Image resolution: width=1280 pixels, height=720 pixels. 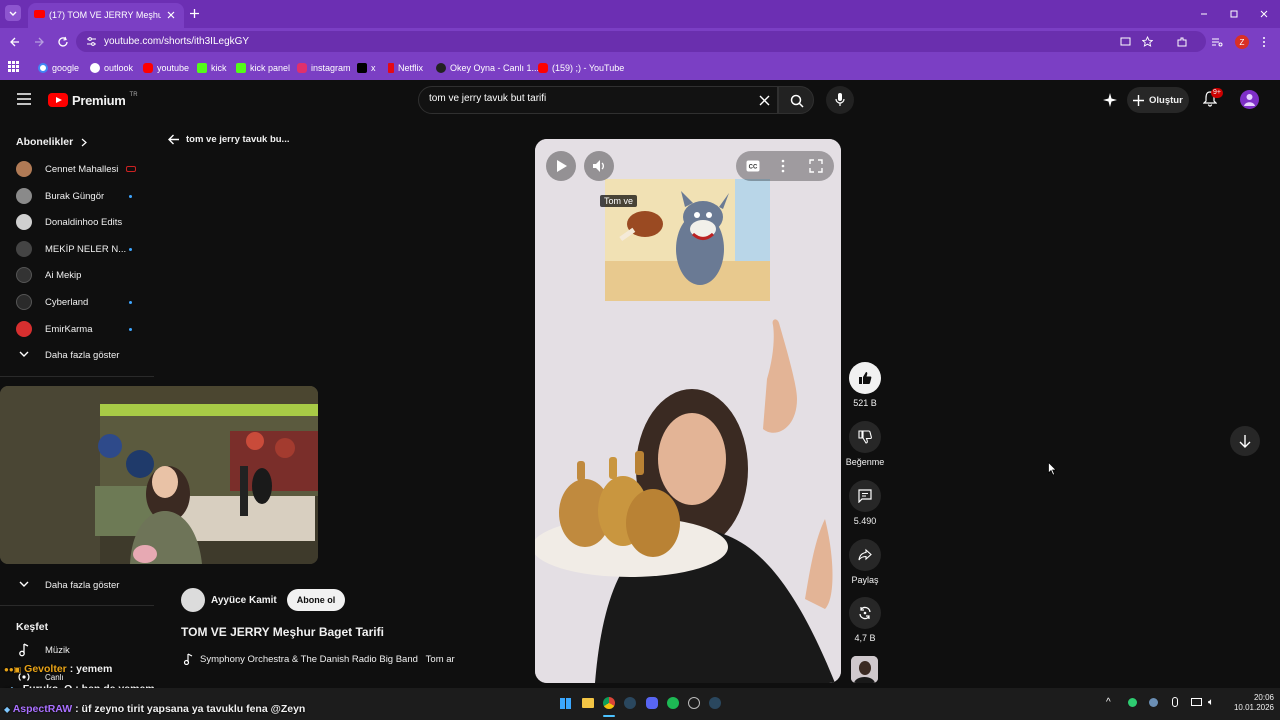 I want to click on sidebar-item-ai-mekip: Ai Mekip, so click(x=83, y=275).